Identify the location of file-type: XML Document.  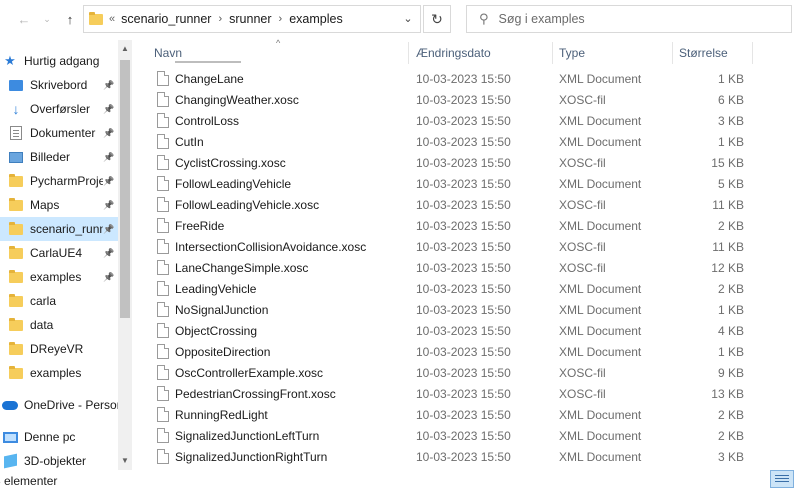
(600, 331).